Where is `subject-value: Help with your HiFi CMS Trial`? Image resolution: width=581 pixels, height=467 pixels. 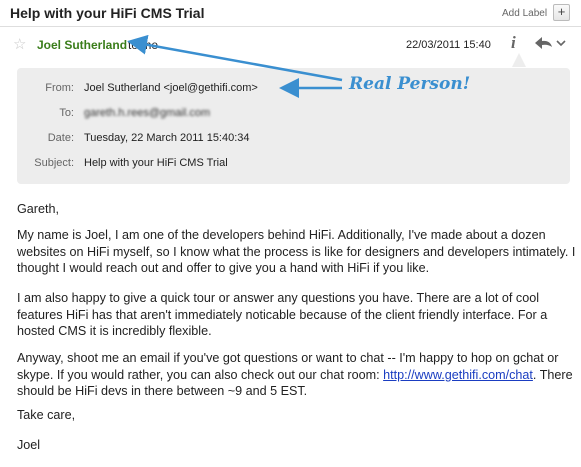 subject-value: Help with your HiFi CMS Trial is located at coordinates (156, 163).